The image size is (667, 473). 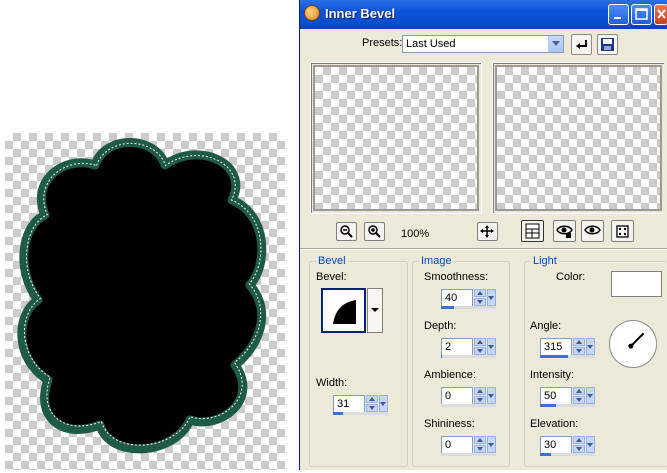 I want to click on zoom-out-button, so click(x=346, y=231).